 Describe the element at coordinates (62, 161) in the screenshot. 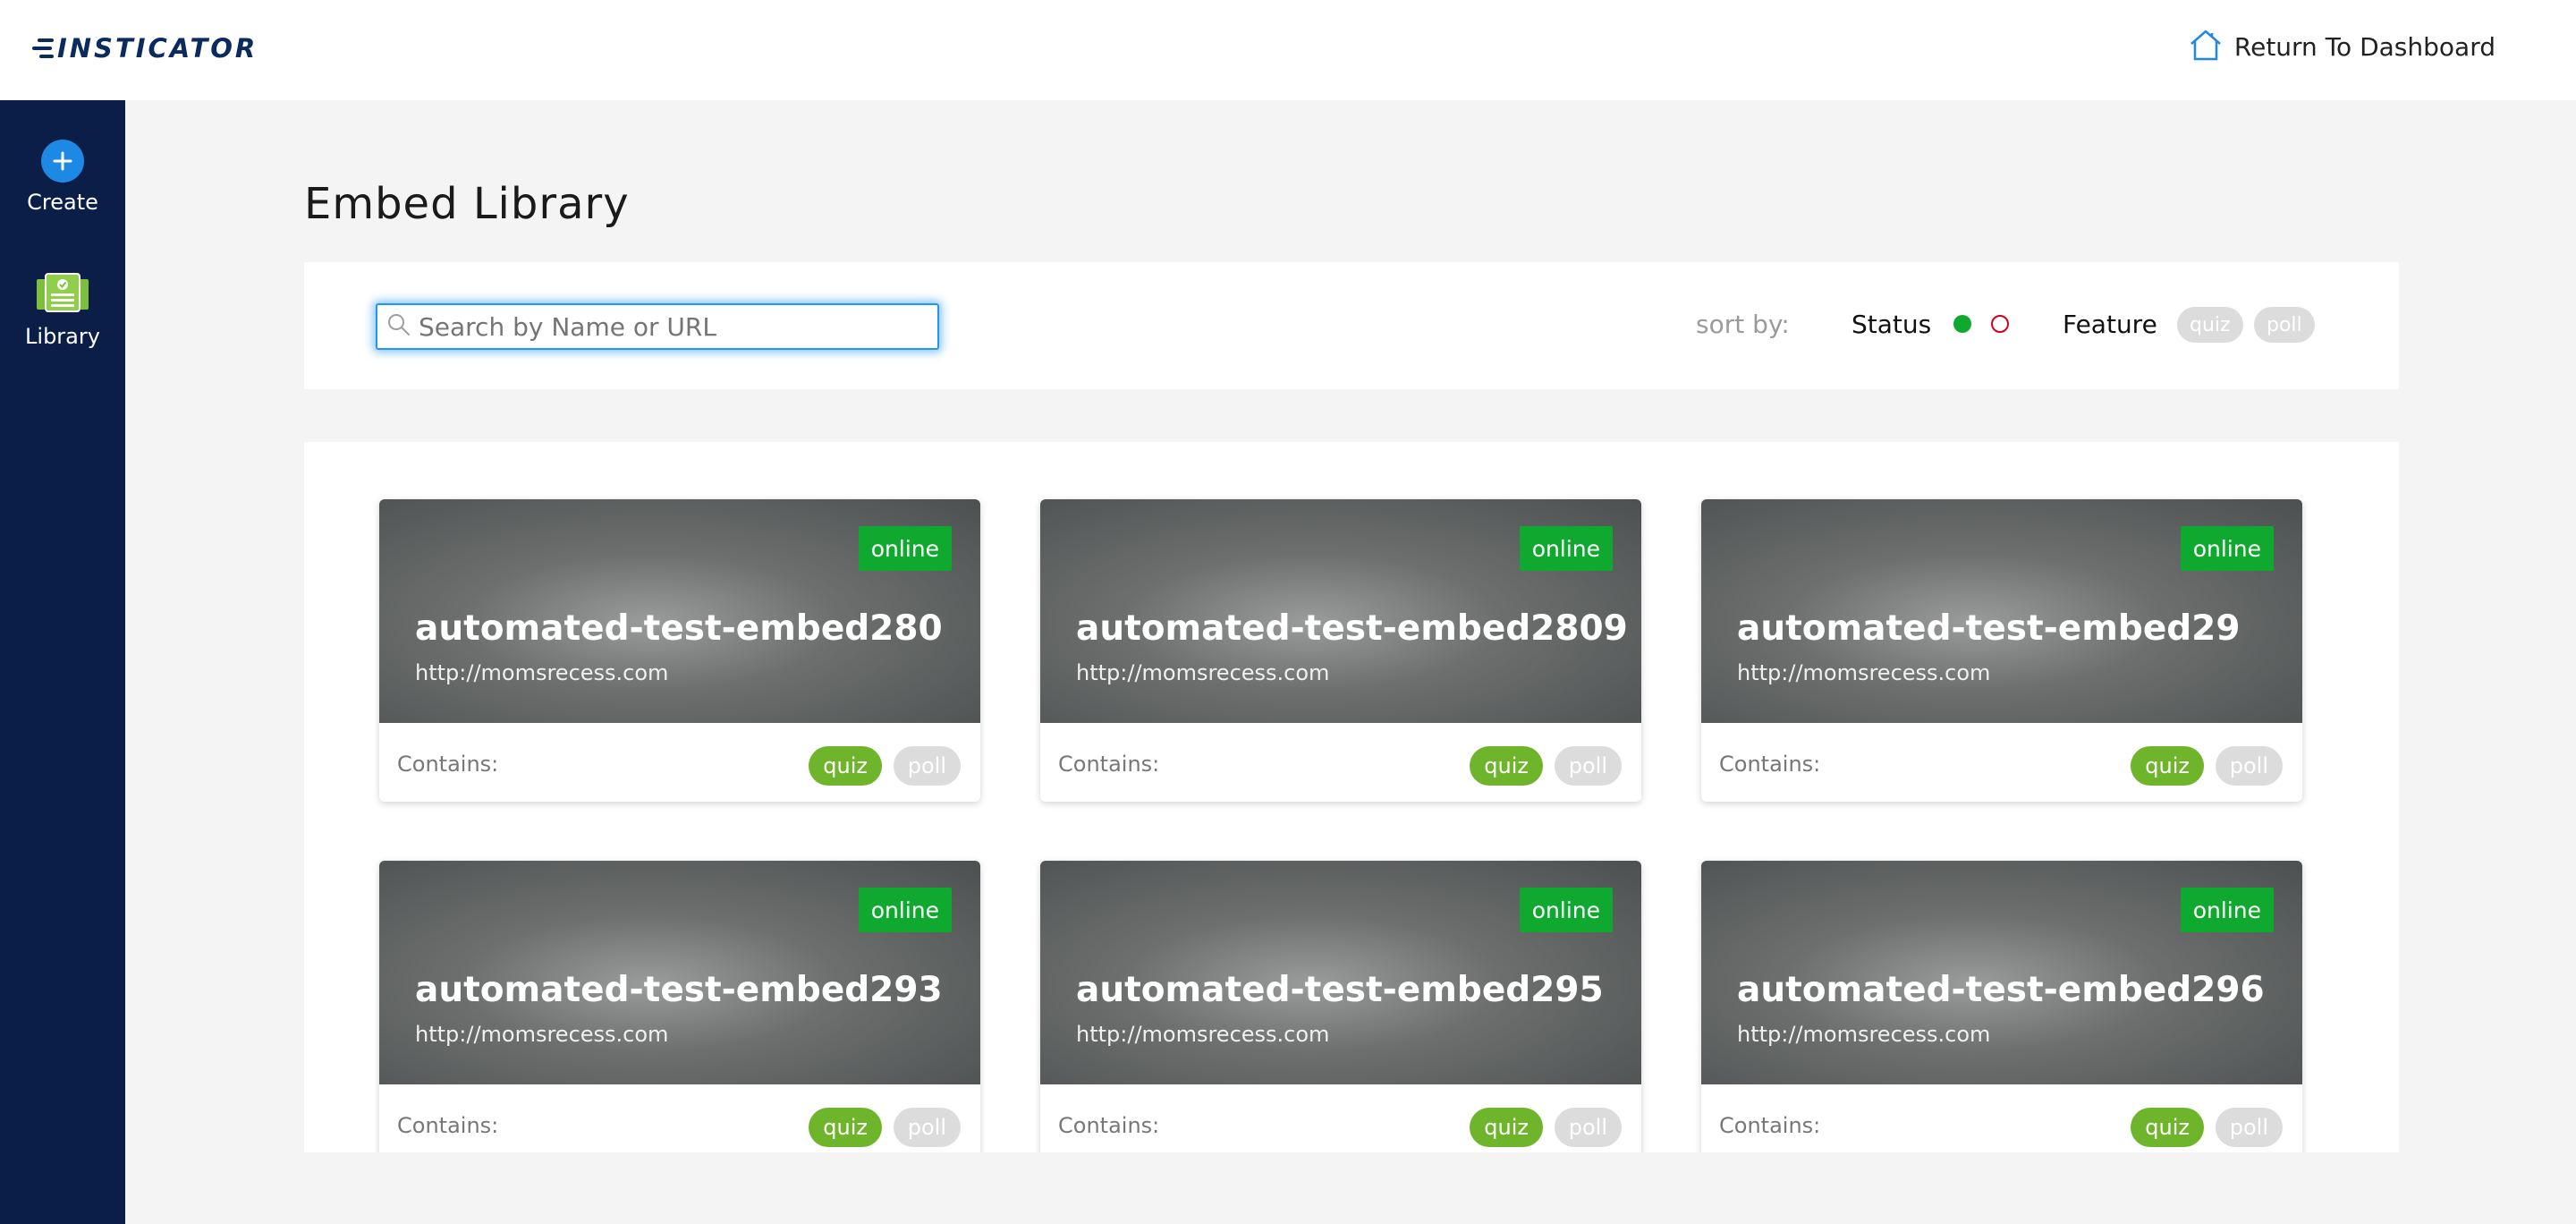

I see `plus-circle-icon` at that location.